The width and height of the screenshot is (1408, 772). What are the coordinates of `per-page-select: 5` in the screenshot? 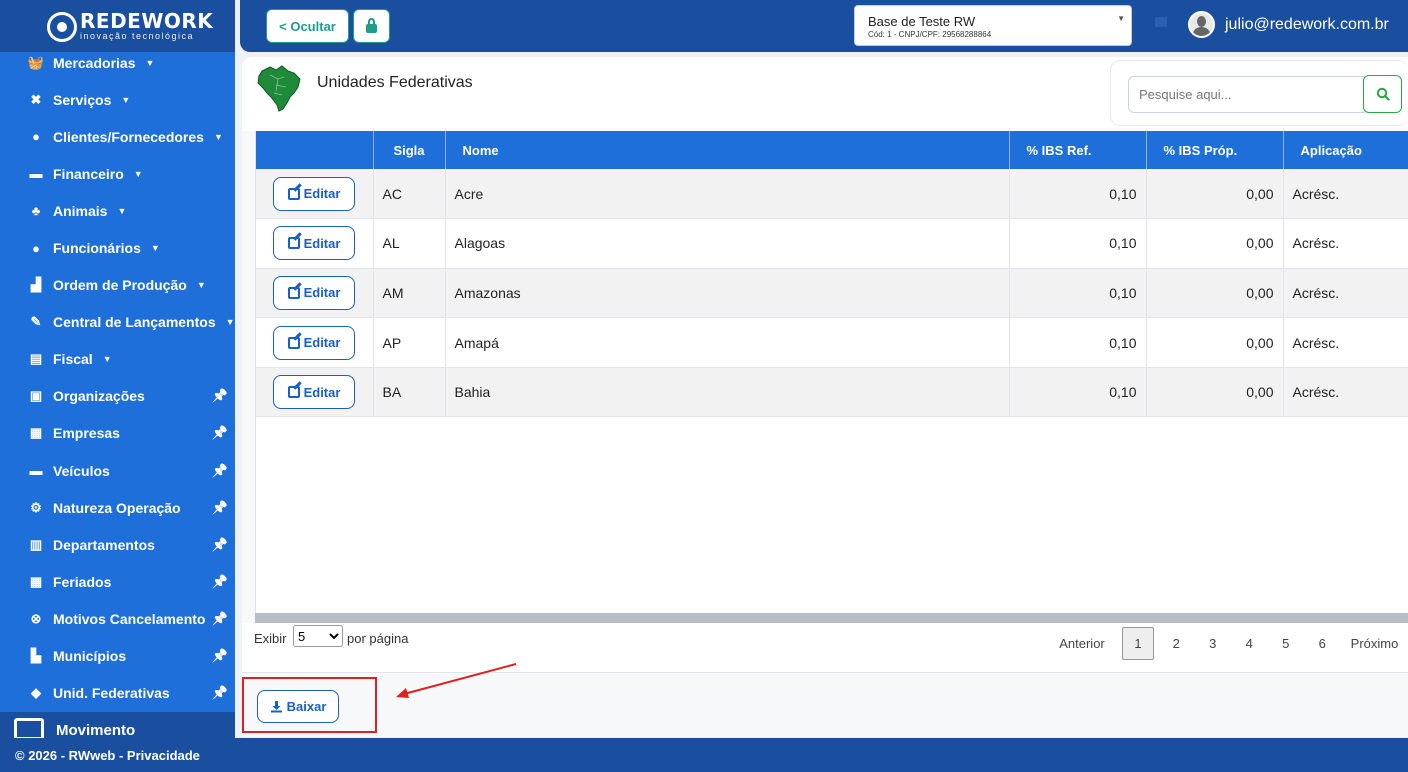 It's located at (318, 636).